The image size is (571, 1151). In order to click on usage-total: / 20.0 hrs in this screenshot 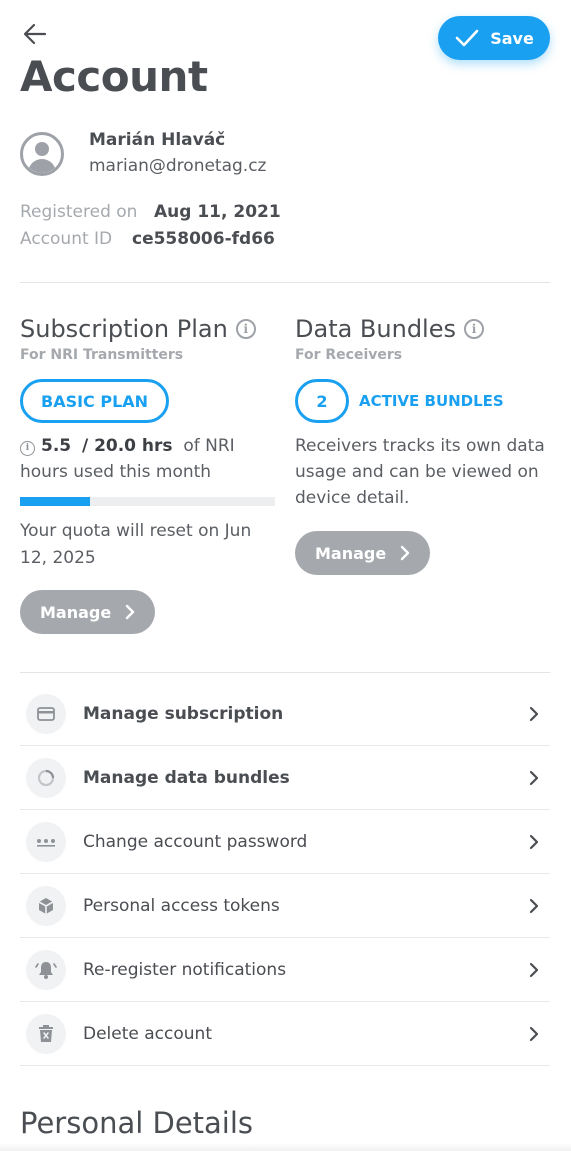, I will do `click(127, 446)`.